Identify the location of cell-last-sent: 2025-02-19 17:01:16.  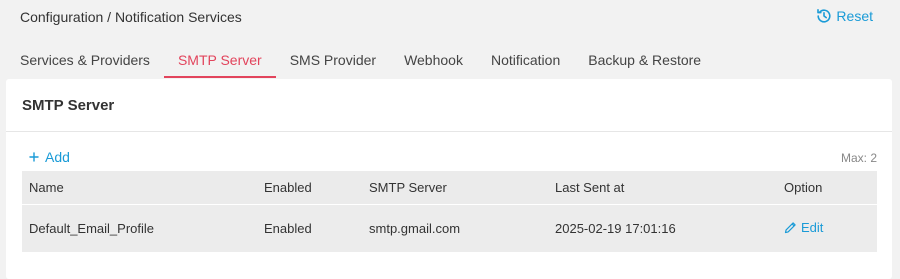
(615, 228).